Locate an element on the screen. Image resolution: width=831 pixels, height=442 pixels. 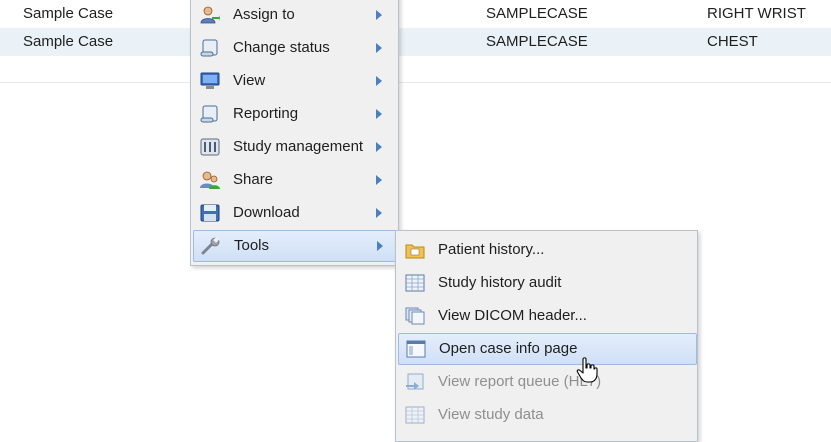
menu-item-label: View study data is located at coordinates (491, 414).